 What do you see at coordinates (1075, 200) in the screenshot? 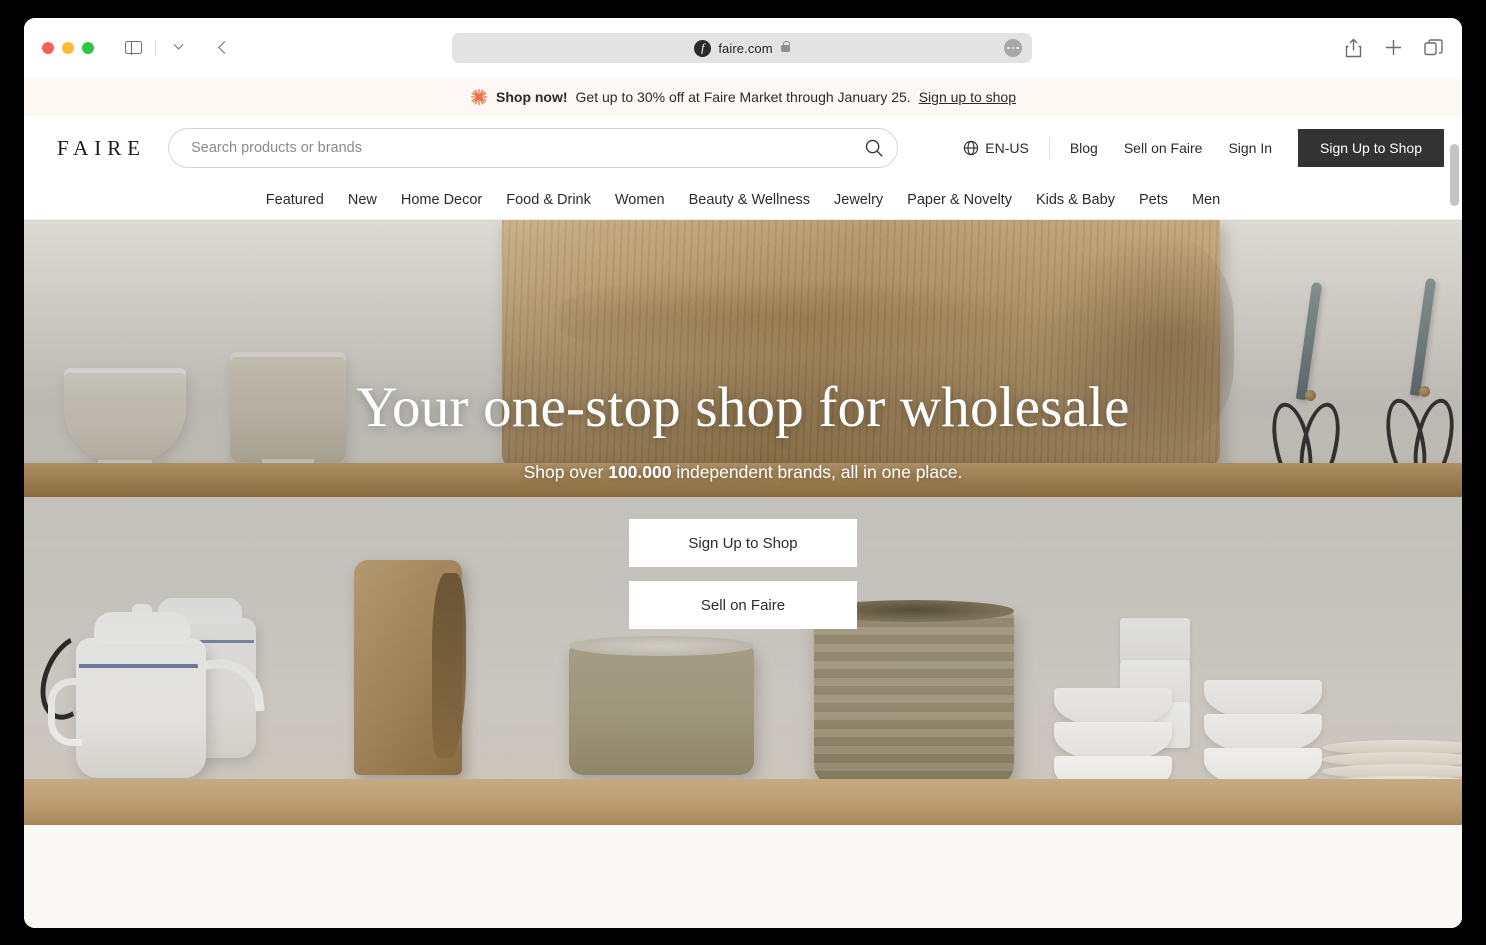
I see `nav-item-kids-baby: Kids & Baby` at bounding box center [1075, 200].